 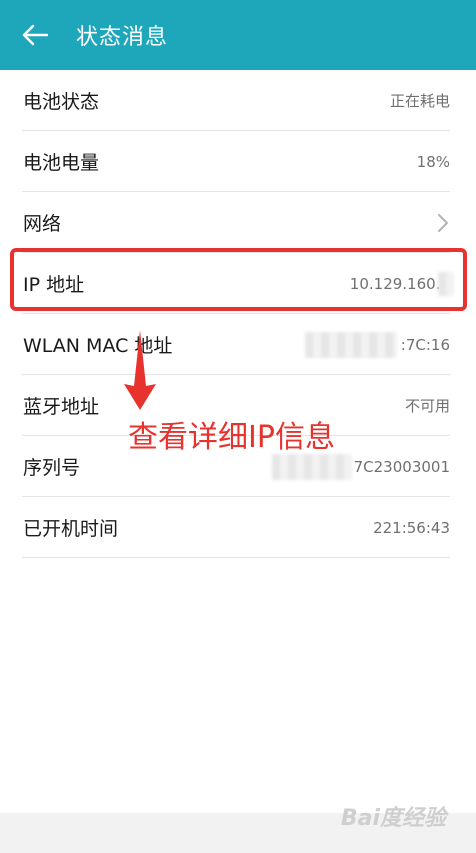 What do you see at coordinates (61, 102) in the screenshot?
I see `item-label: 电池状态` at bounding box center [61, 102].